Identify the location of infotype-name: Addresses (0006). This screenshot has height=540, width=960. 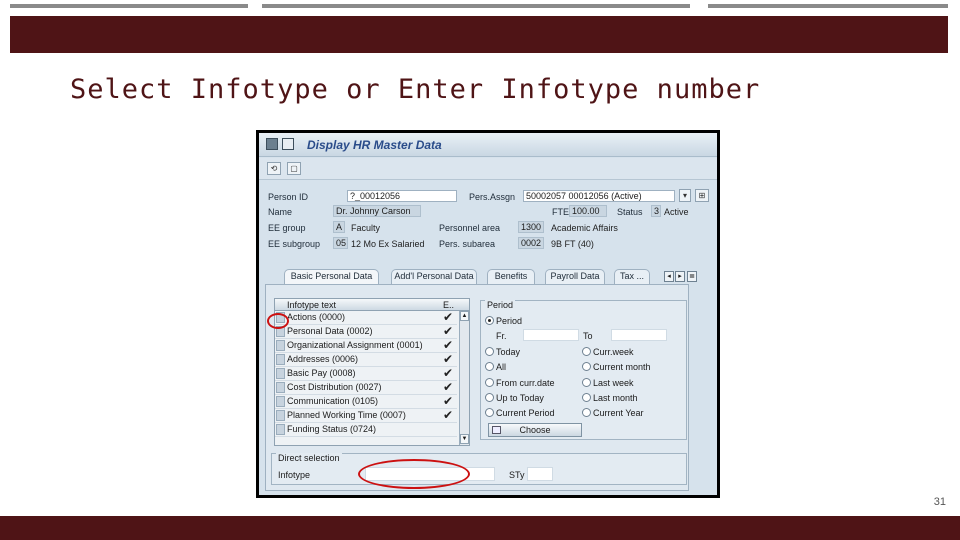
(323, 359).